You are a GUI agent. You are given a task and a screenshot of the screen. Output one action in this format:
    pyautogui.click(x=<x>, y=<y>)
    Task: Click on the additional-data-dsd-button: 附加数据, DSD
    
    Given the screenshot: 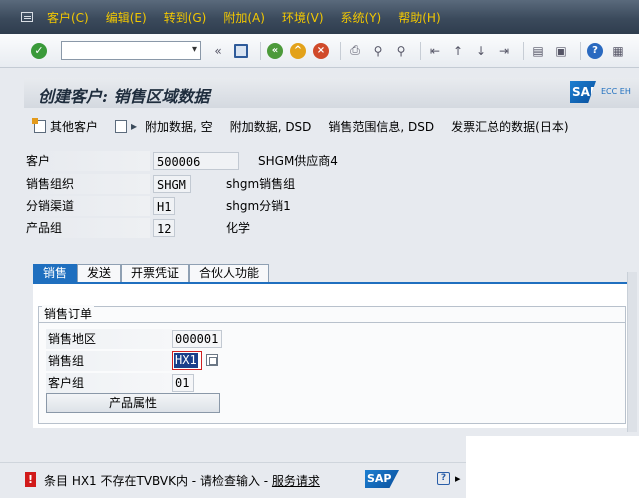 What is the action you would take?
    pyautogui.click(x=271, y=126)
    